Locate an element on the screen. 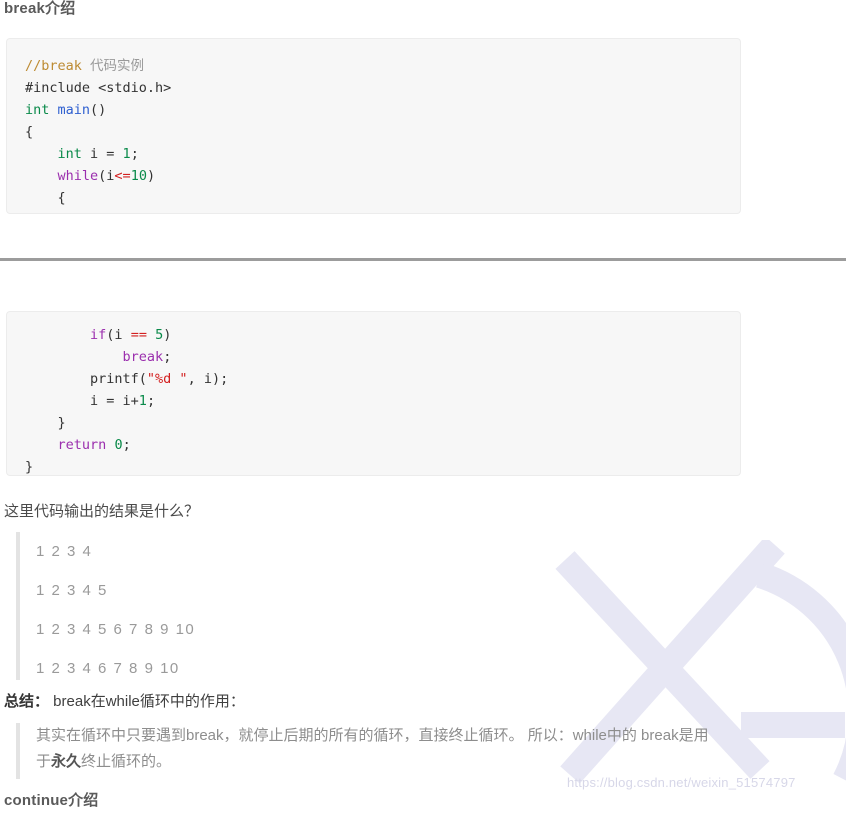 Image resolution: width=846 pixels, height=840 pixels. code-token: //break is located at coordinates (58, 66).